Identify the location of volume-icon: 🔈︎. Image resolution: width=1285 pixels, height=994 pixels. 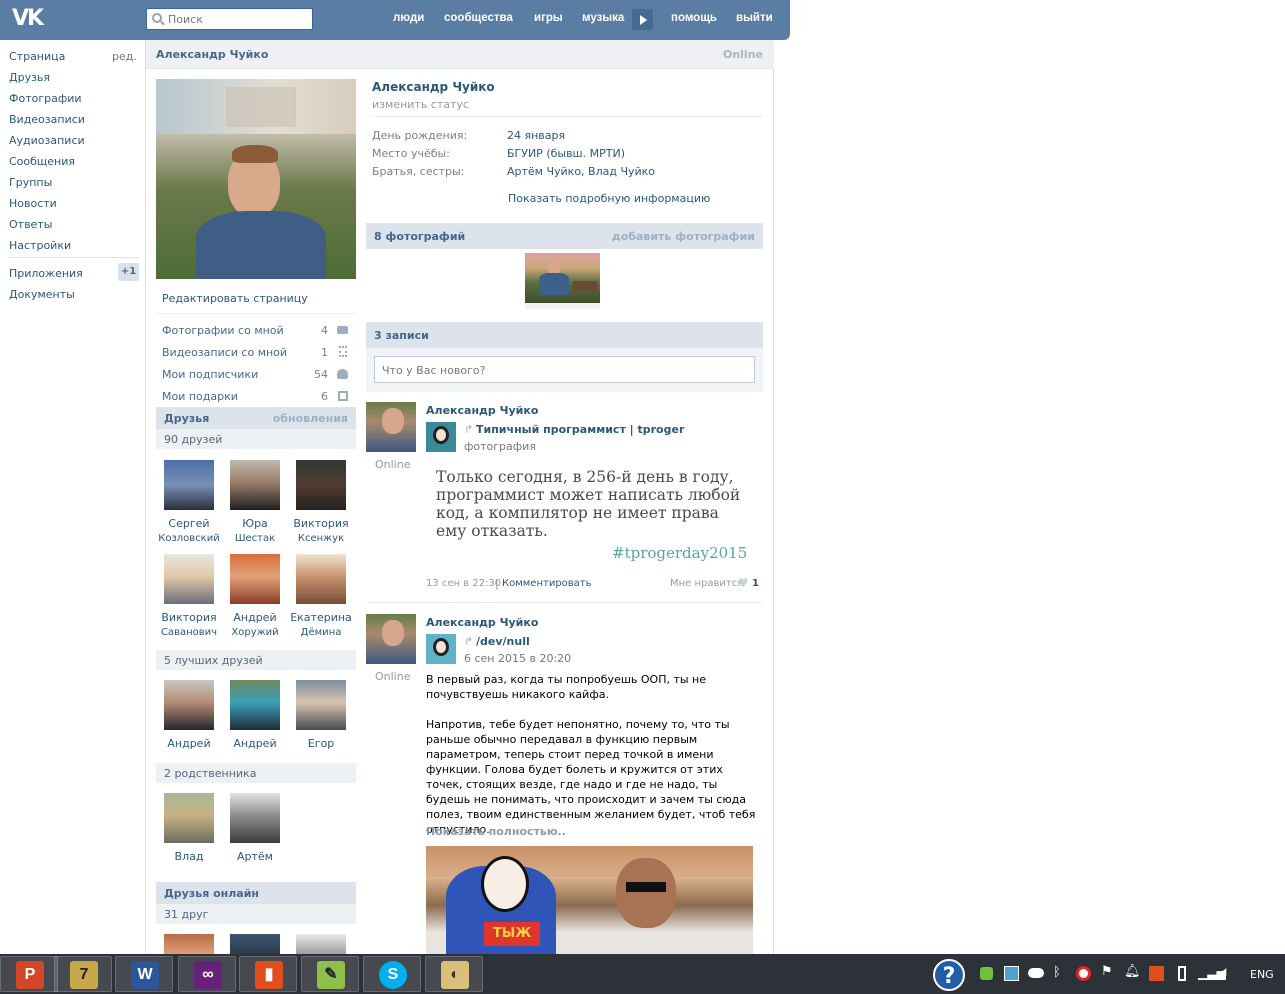
(1226, 972).